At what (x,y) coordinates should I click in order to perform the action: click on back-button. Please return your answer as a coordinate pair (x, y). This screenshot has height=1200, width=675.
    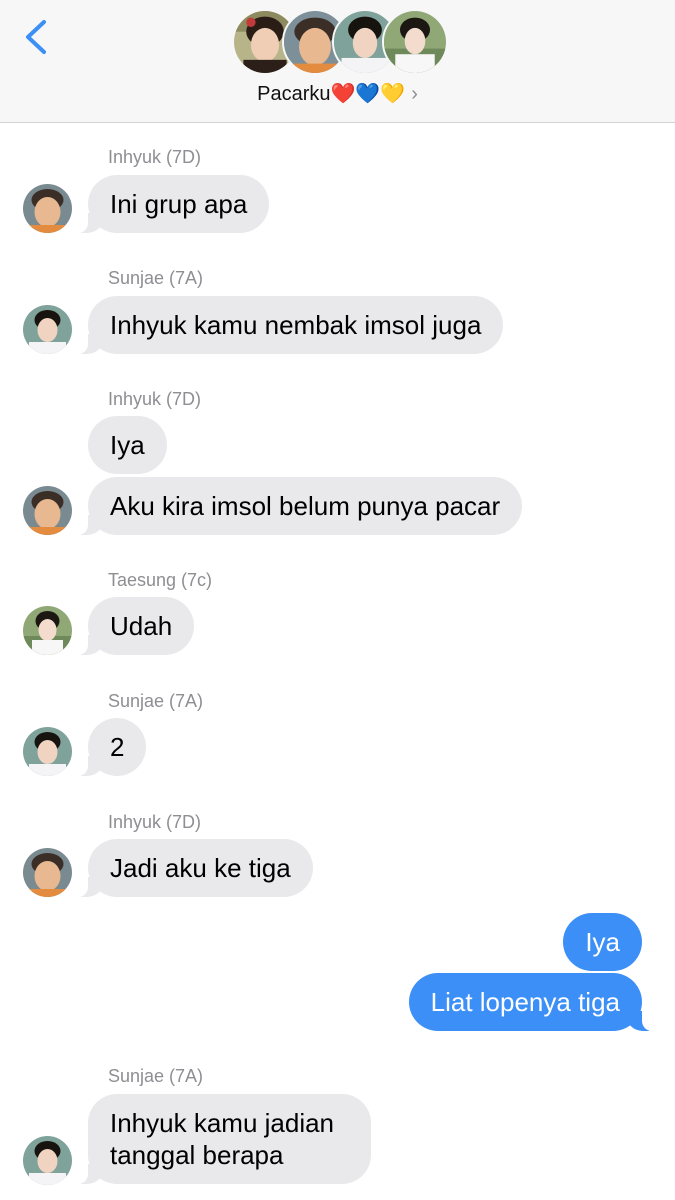
    Looking at the image, I should click on (36, 36).